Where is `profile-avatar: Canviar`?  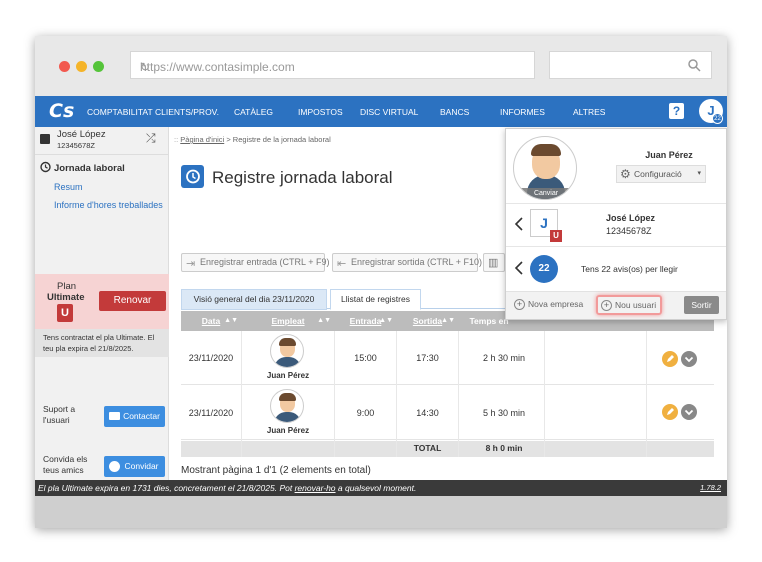
profile-avatar: Canviar is located at coordinates (545, 168).